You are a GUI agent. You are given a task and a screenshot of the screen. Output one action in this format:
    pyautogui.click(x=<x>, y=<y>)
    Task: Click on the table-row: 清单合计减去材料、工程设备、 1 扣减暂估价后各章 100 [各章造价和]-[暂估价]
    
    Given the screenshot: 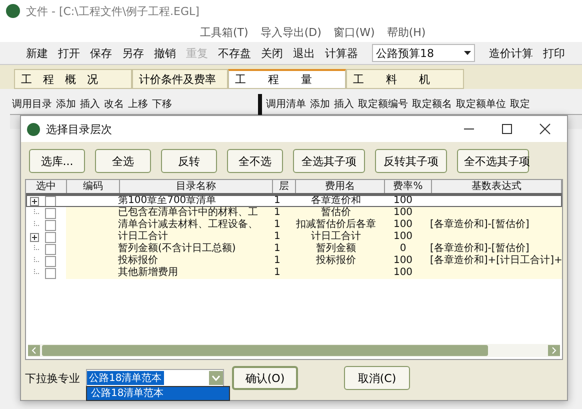 What is the action you would take?
    pyautogui.click(x=294, y=225)
    